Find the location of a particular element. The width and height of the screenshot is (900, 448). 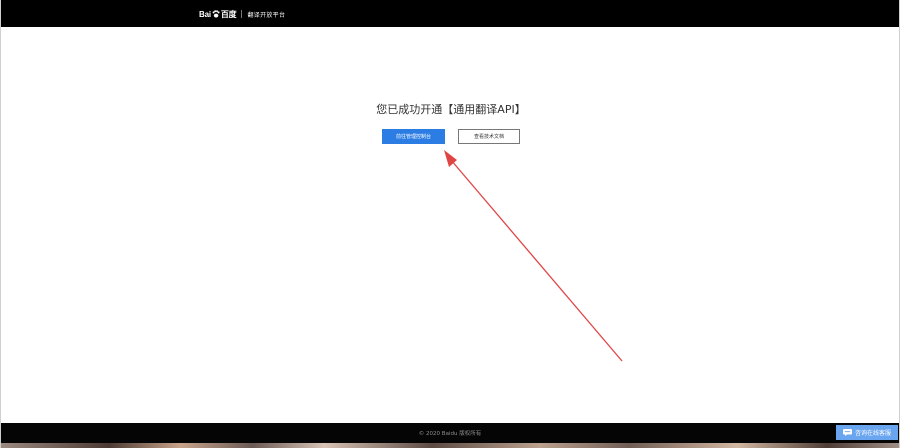

chat-bubble-icon is located at coordinates (847, 432).